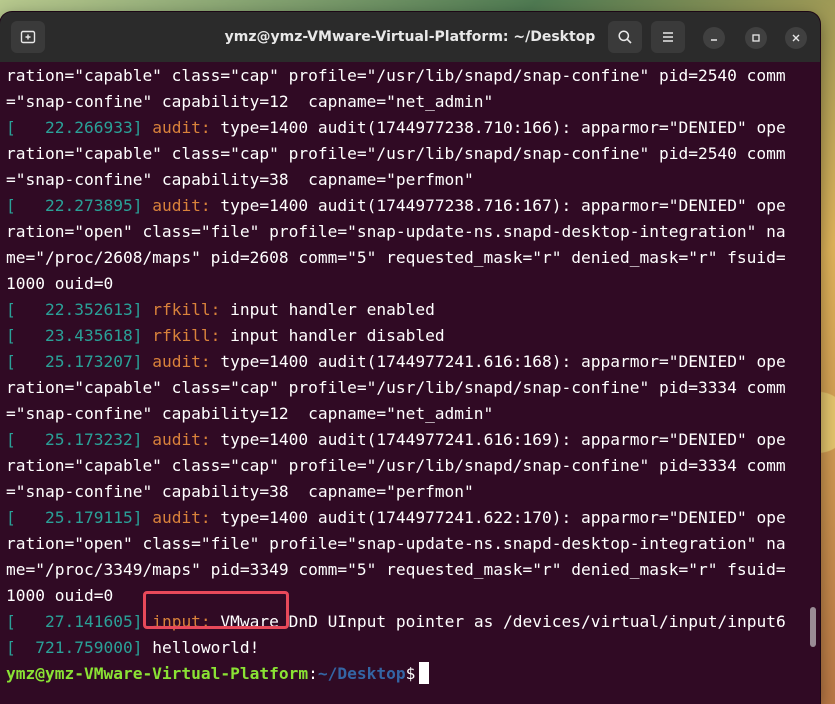 The image size is (835, 704). I want to click on search-icon, so click(625, 37).